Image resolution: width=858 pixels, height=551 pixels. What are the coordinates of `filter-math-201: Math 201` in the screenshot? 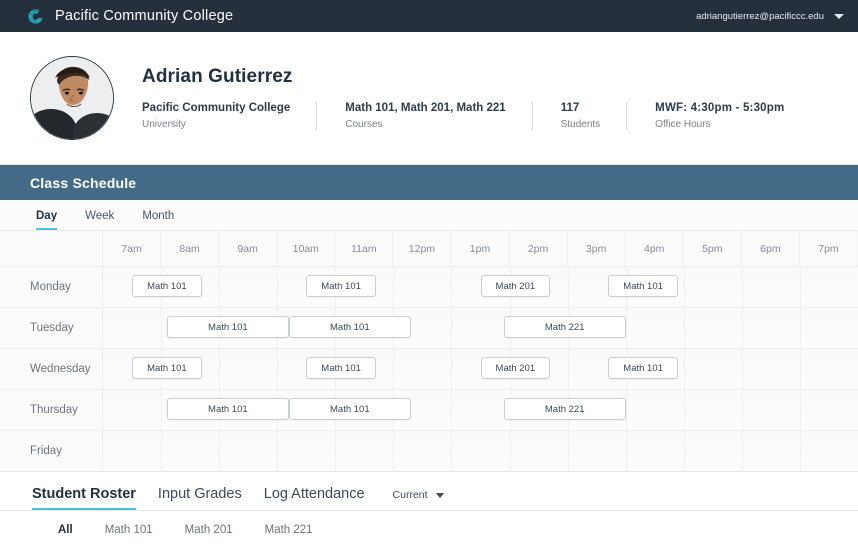 It's located at (209, 530).